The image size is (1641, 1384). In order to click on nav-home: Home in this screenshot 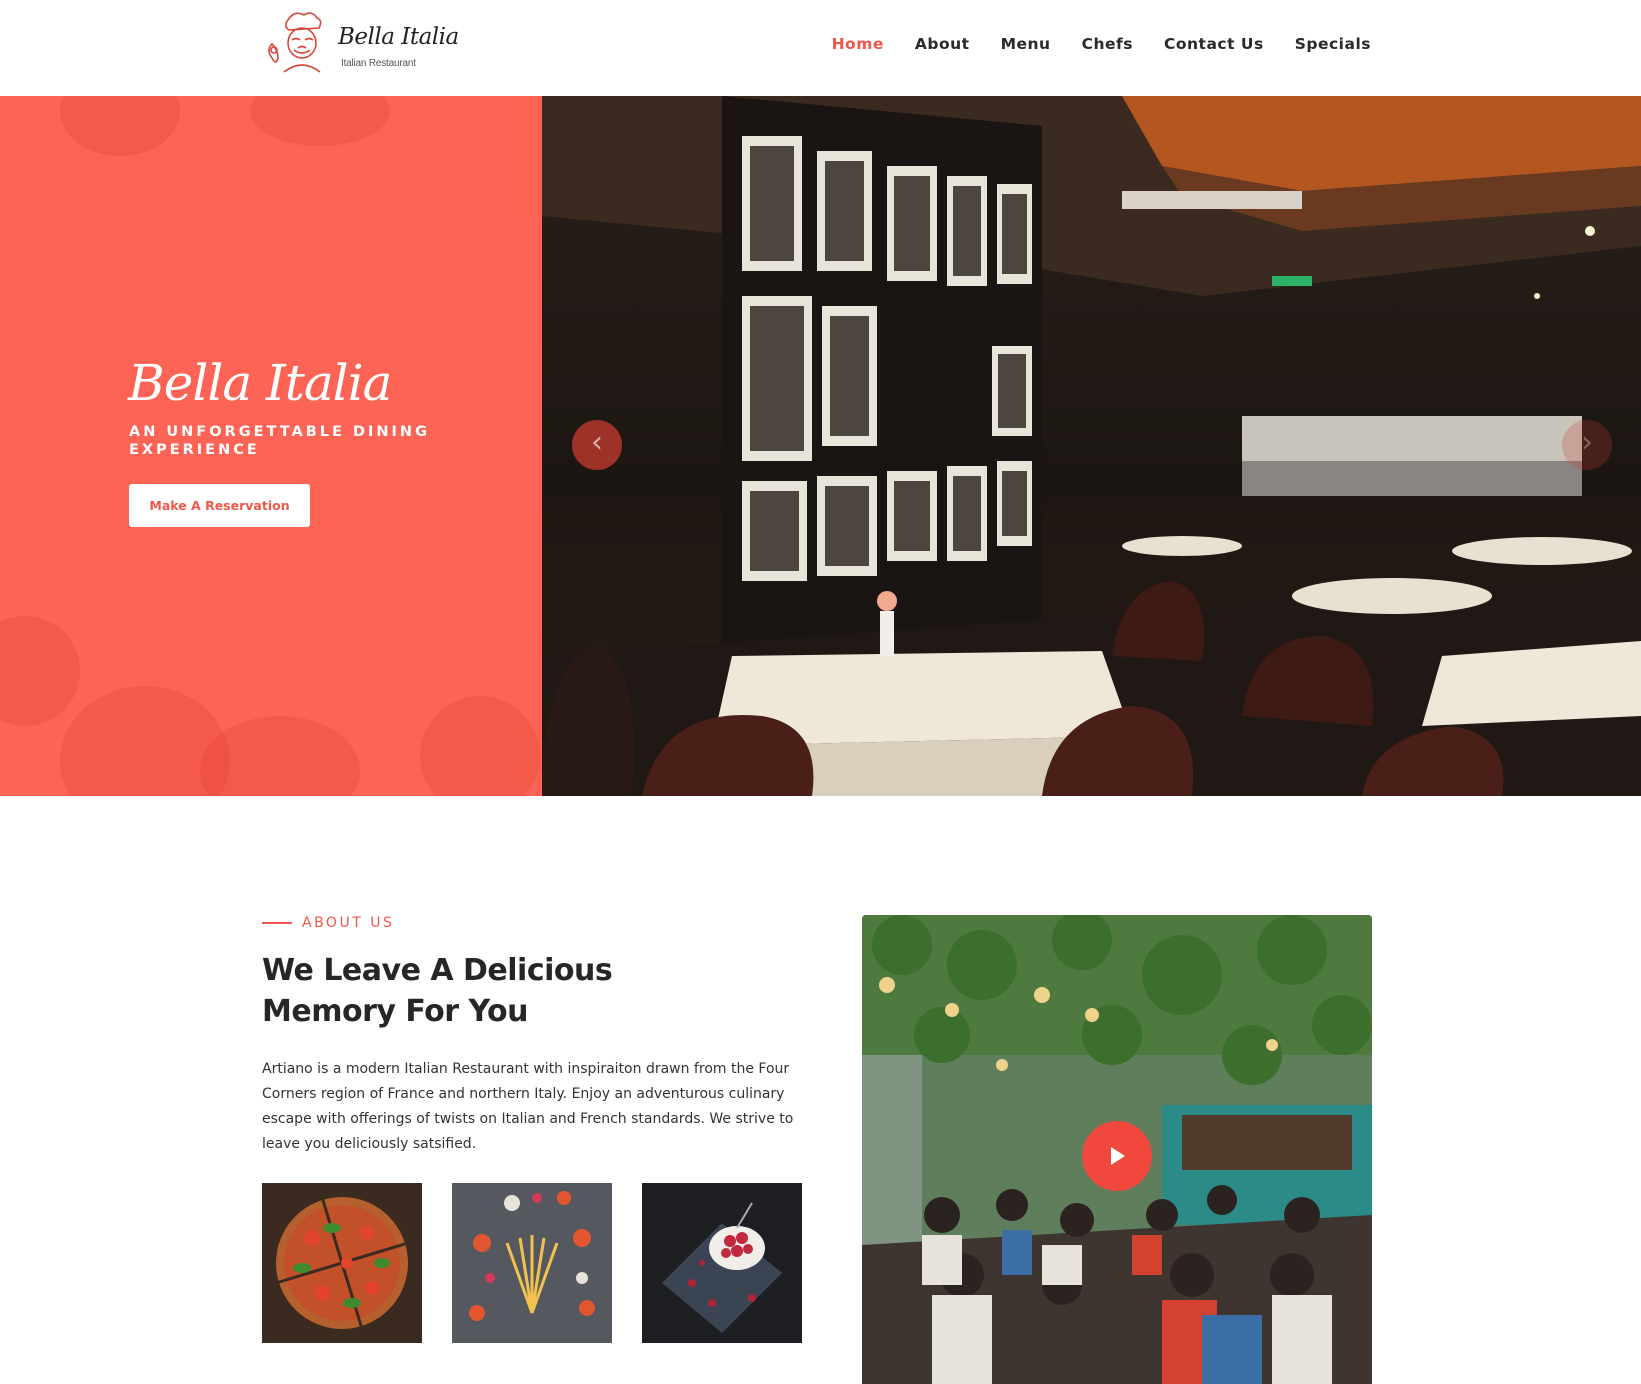, I will do `click(858, 44)`.